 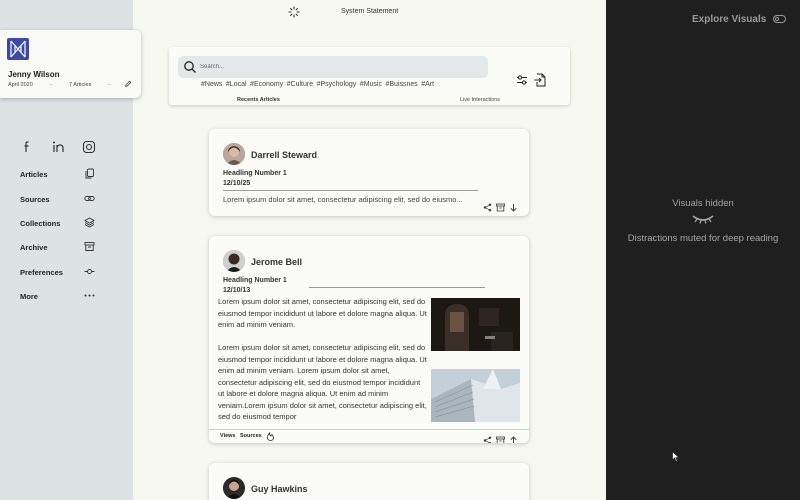 I want to click on sidebar-item-collections: Collections, so click(x=59, y=223).